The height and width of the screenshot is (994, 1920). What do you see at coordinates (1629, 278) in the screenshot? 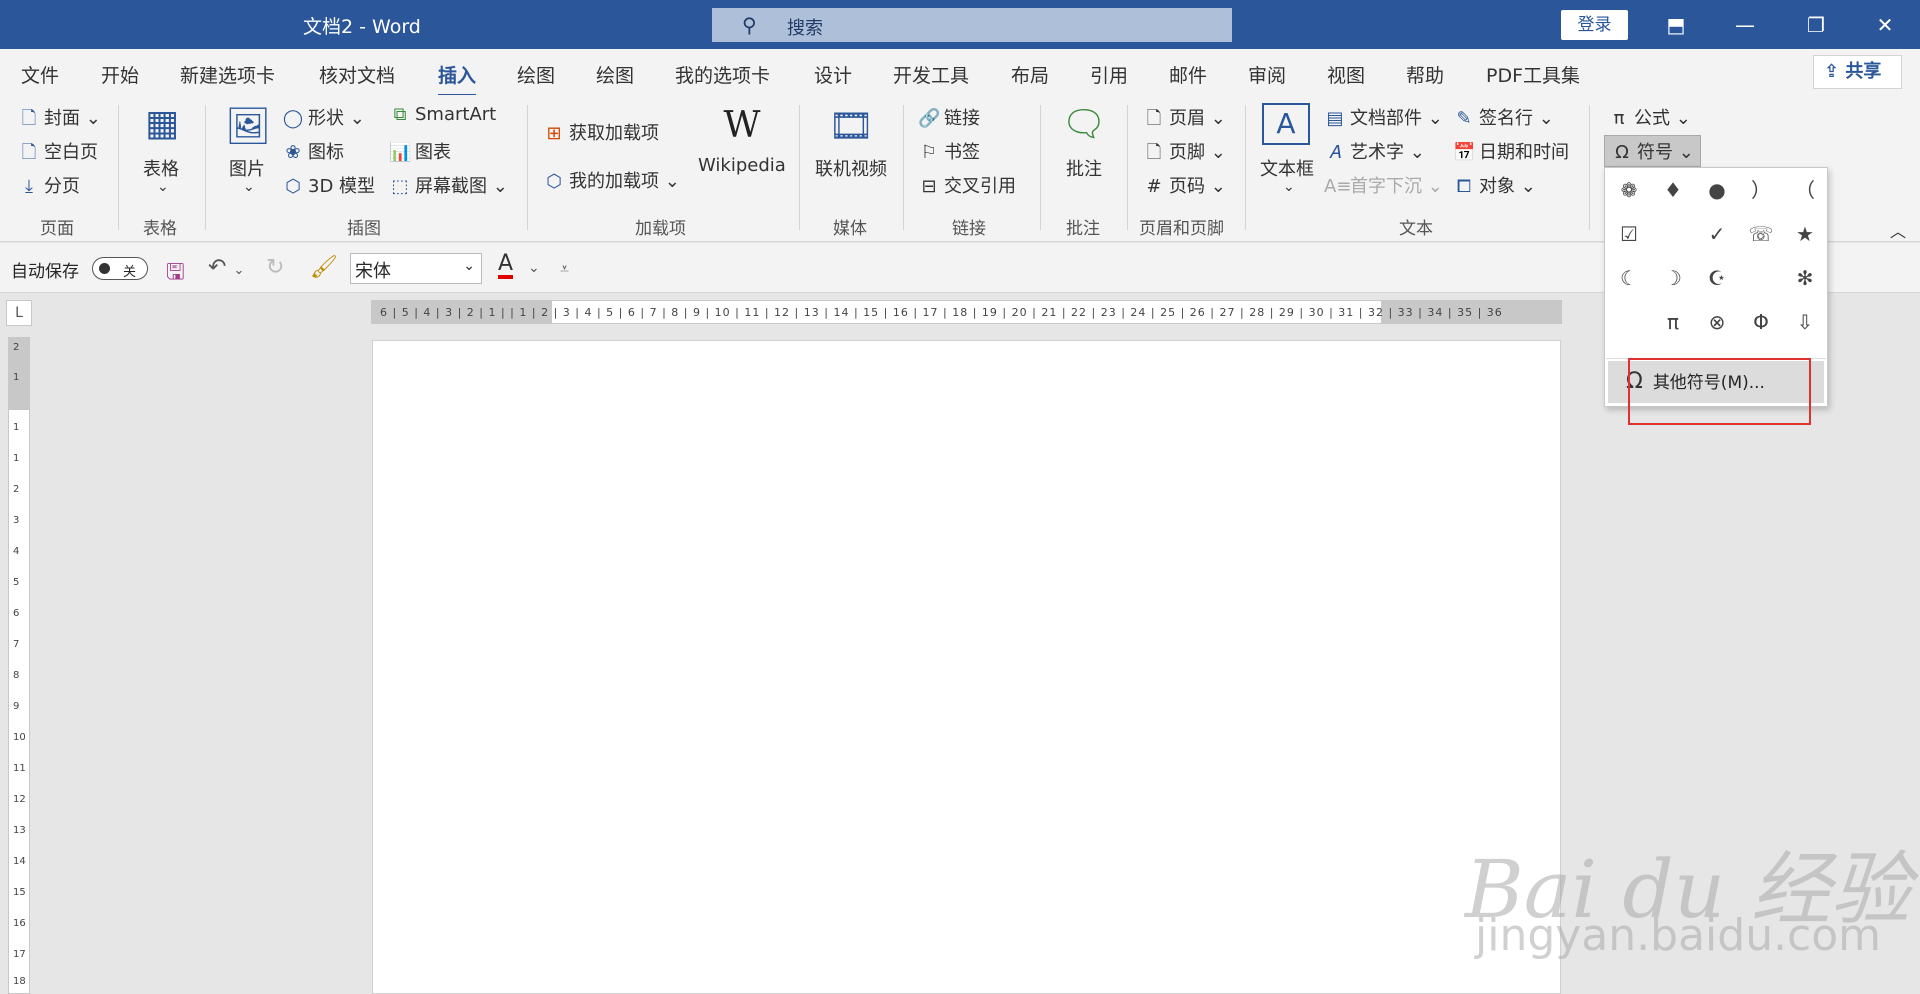
I see `symbol-cell: ☾` at bounding box center [1629, 278].